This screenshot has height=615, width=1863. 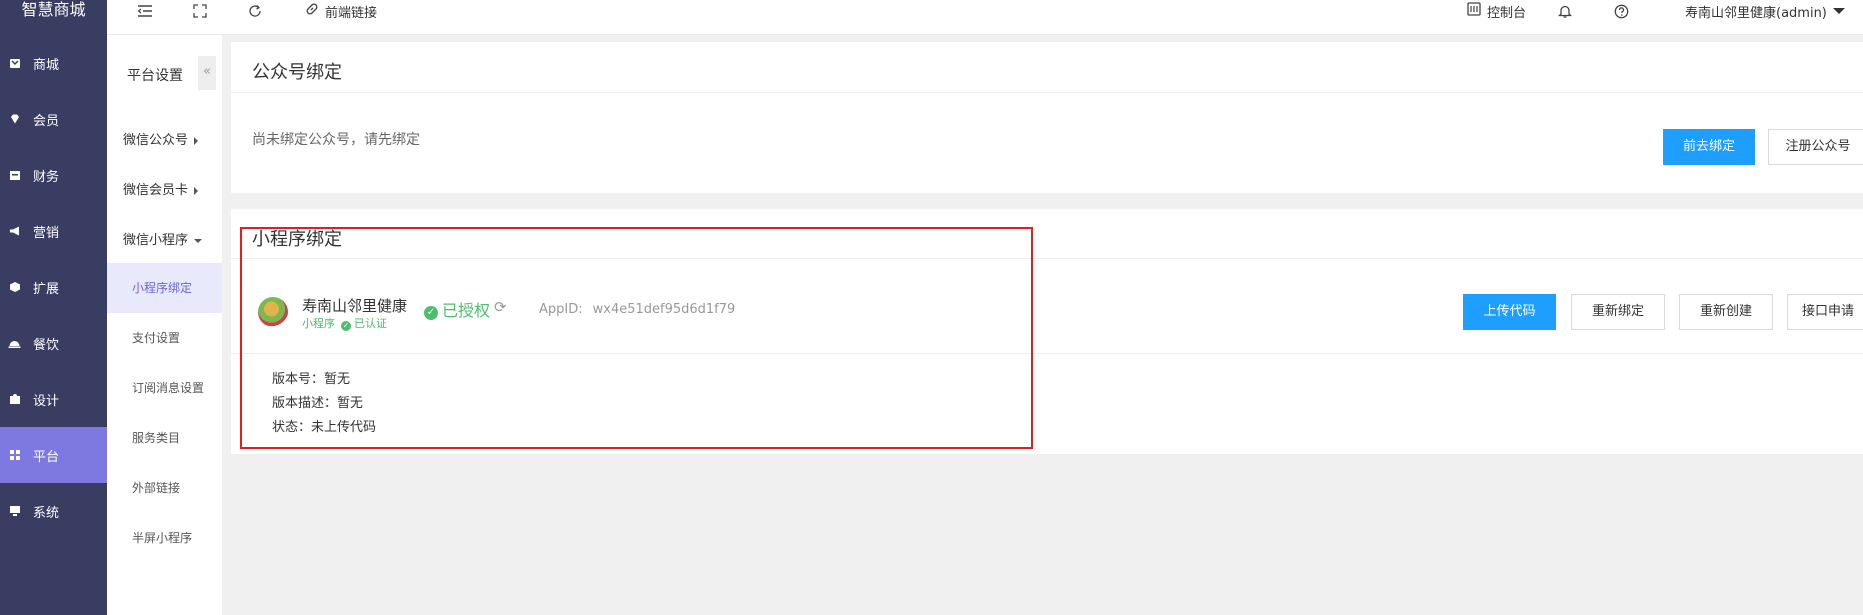 I want to click on submenu-group-label: 微信小程序, so click(x=156, y=240).